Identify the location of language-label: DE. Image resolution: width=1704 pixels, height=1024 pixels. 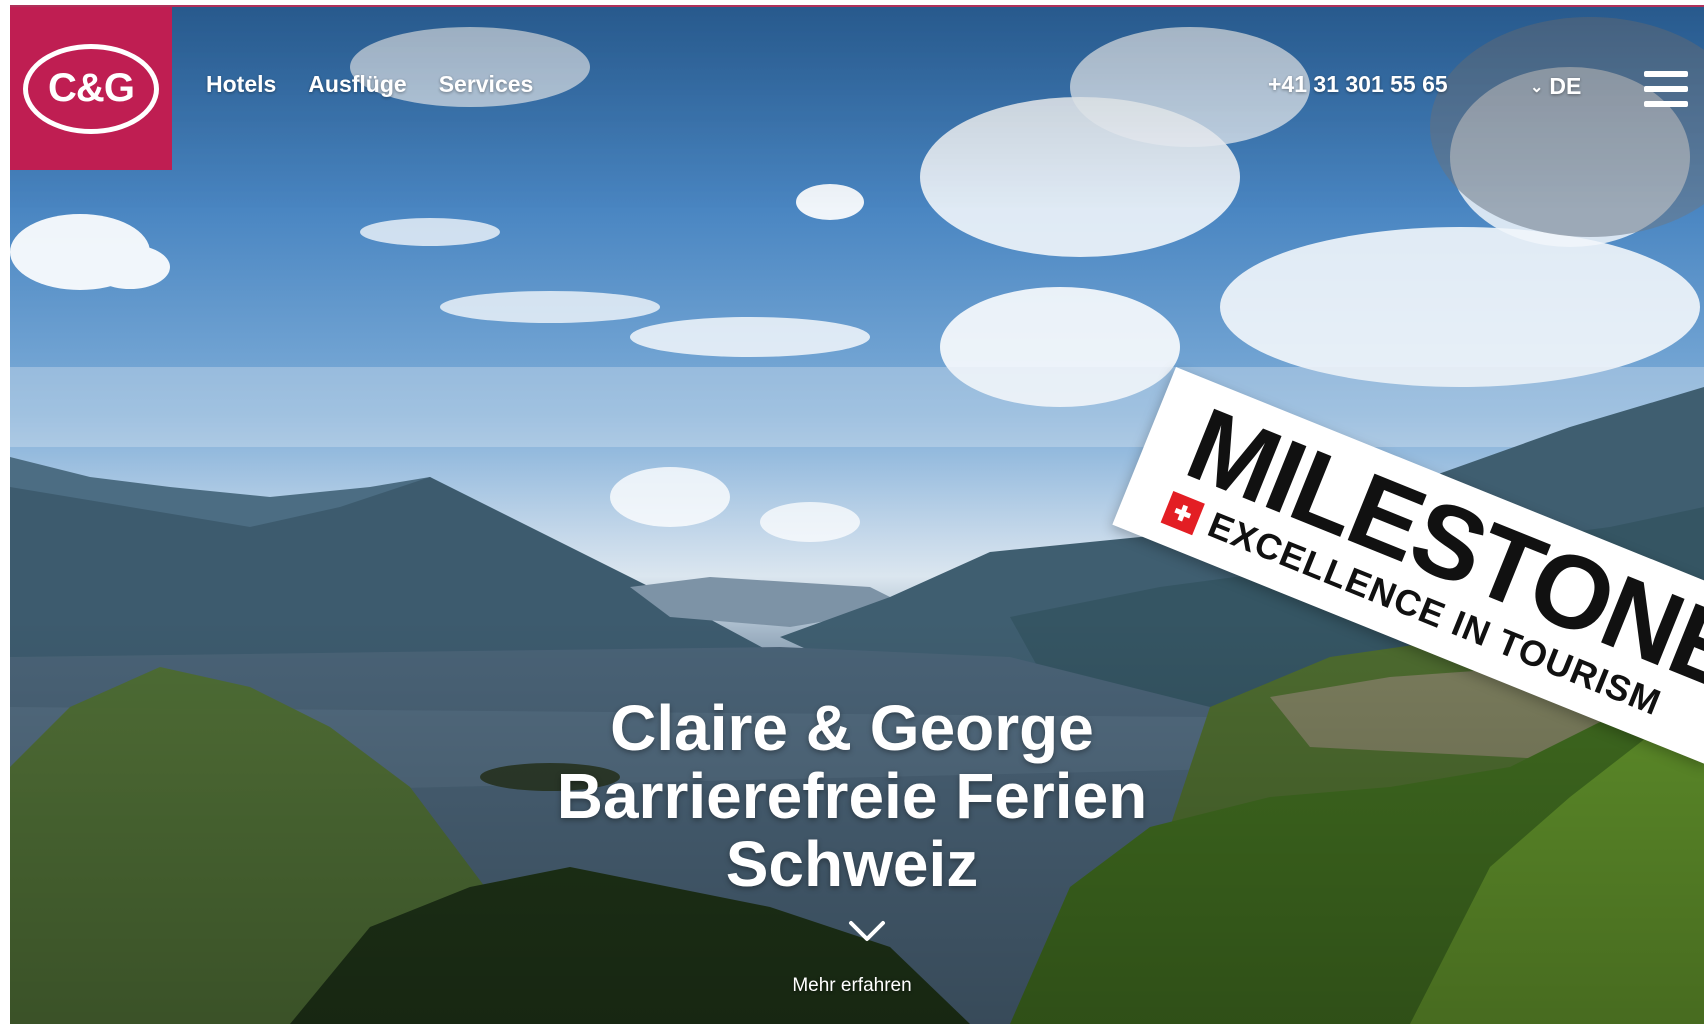
(1565, 86).